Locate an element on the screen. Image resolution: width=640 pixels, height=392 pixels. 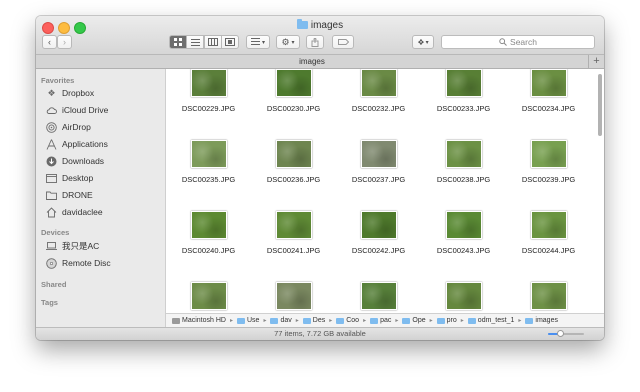
file-item: DSC00229.JPG is located at coordinates (208, 91).